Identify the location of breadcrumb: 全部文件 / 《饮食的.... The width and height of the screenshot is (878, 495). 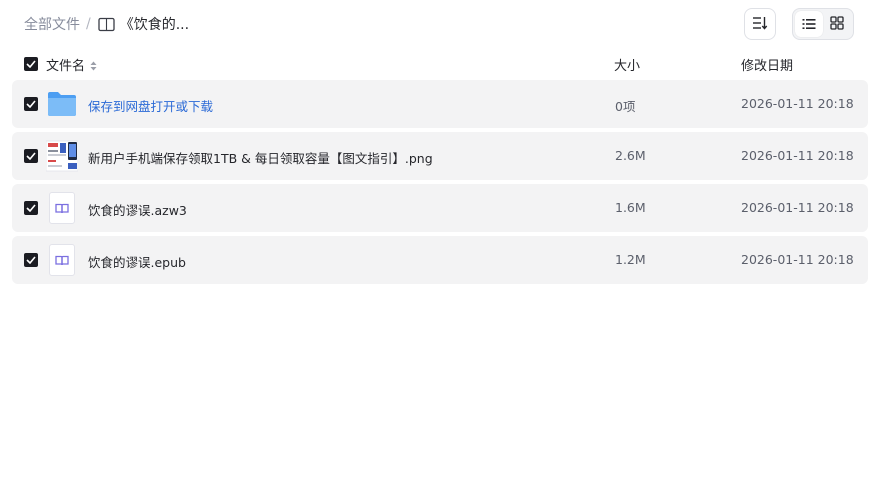
(106, 24).